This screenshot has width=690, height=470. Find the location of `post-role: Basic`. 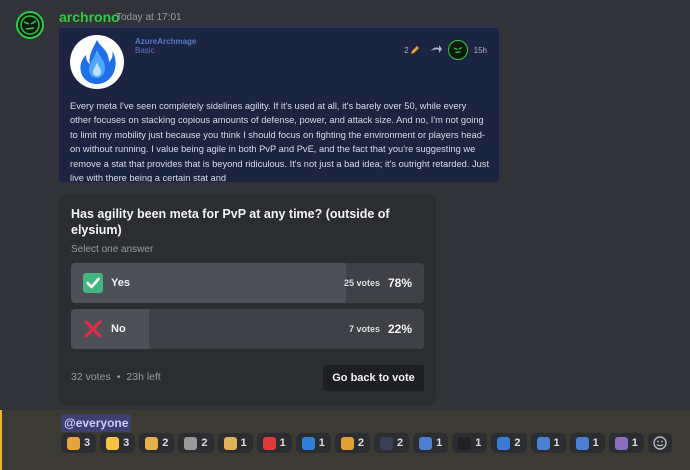

post-role: Basic is located at coordinates (145, 50).